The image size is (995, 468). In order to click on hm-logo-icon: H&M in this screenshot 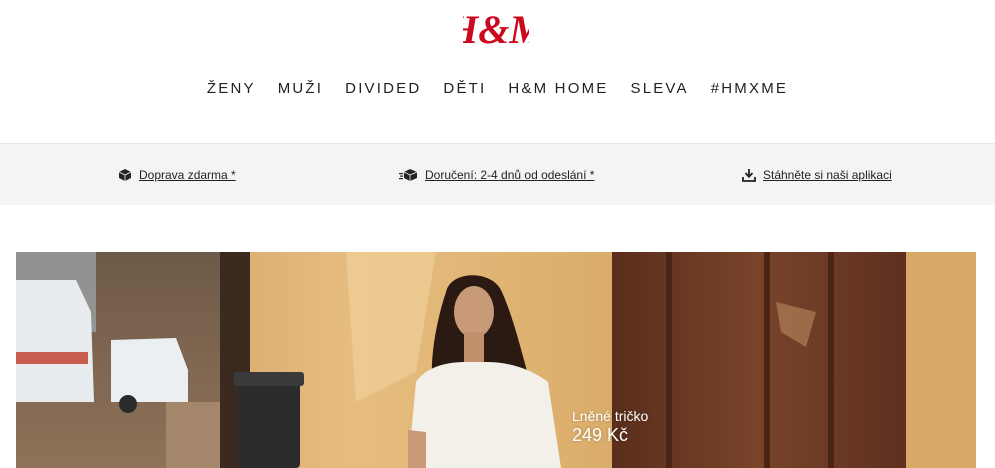, I will do `click(496, 29)`.